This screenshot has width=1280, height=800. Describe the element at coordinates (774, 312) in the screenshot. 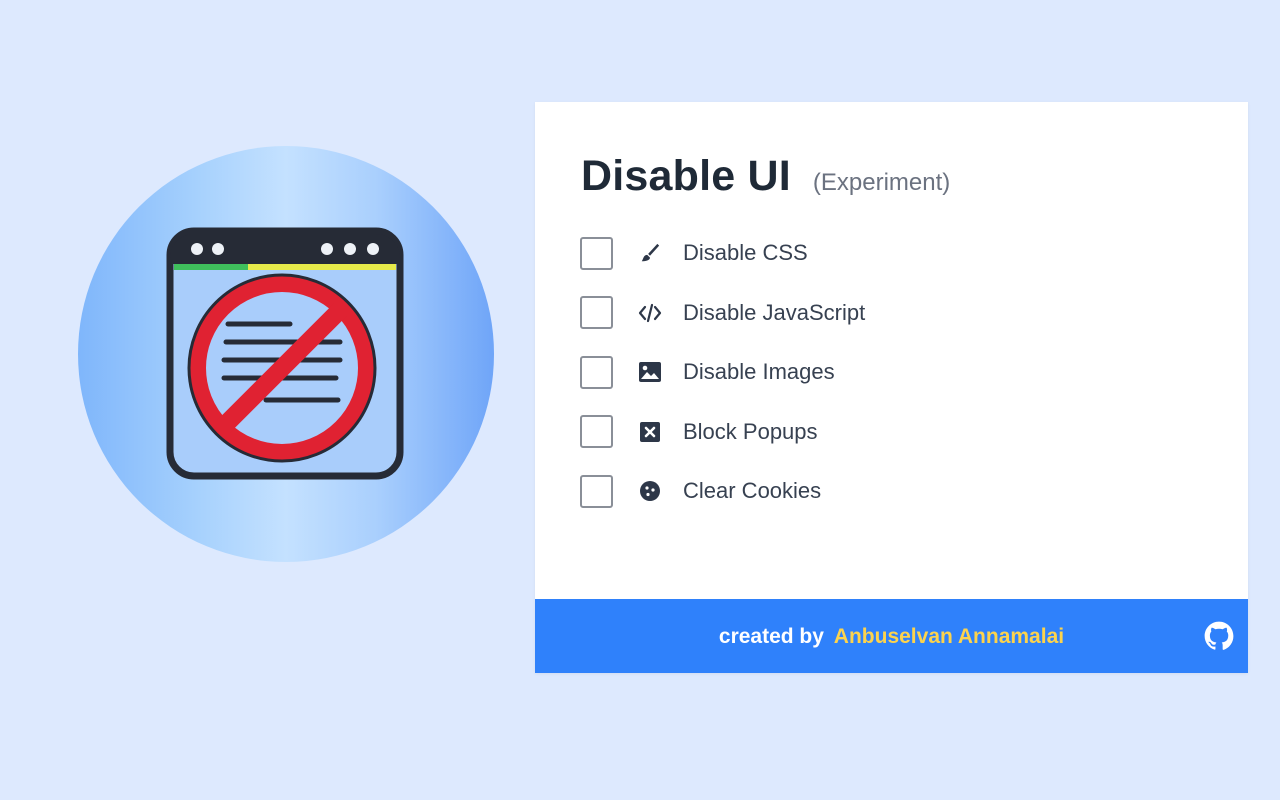

I see `option-label: Disable JavaScript` at that location.